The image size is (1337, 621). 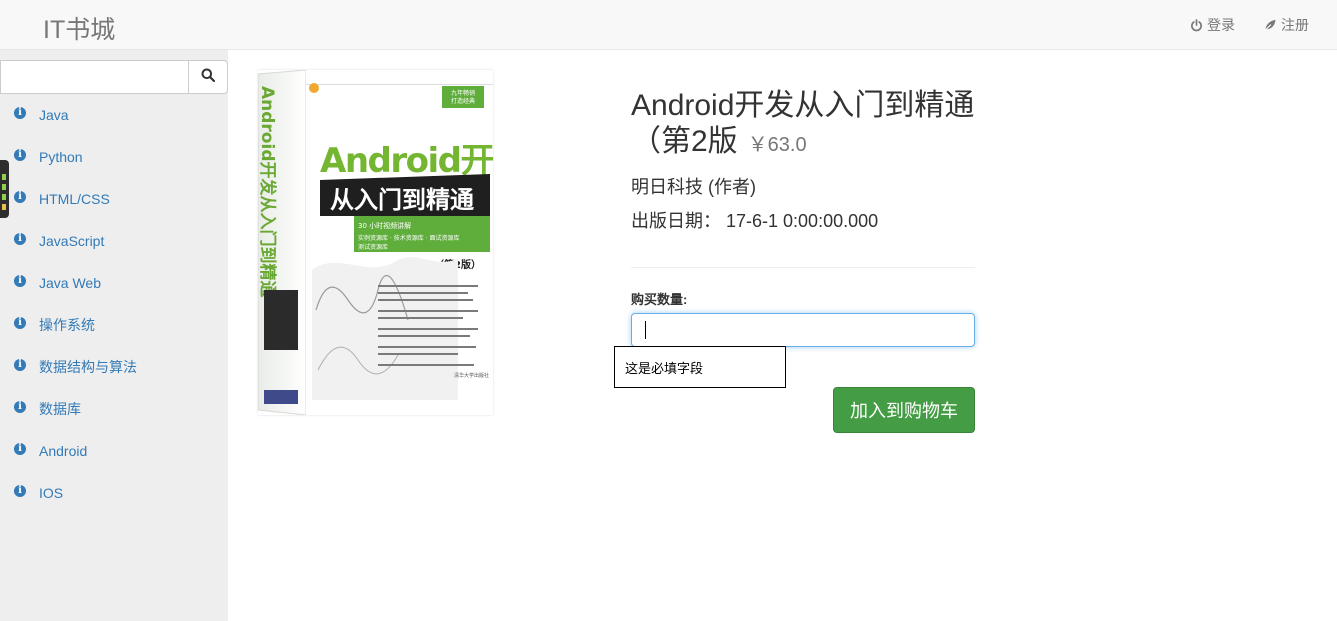 I want to click on sidebar-item-label: JavaScript, so click(x=72, y=241).